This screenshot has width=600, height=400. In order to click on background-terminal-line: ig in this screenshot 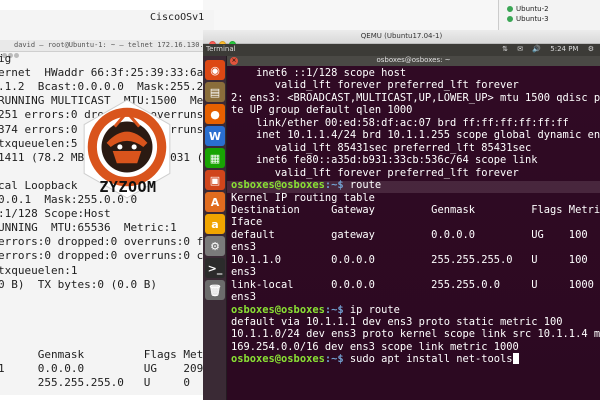, I will do `click(6, 58)`.